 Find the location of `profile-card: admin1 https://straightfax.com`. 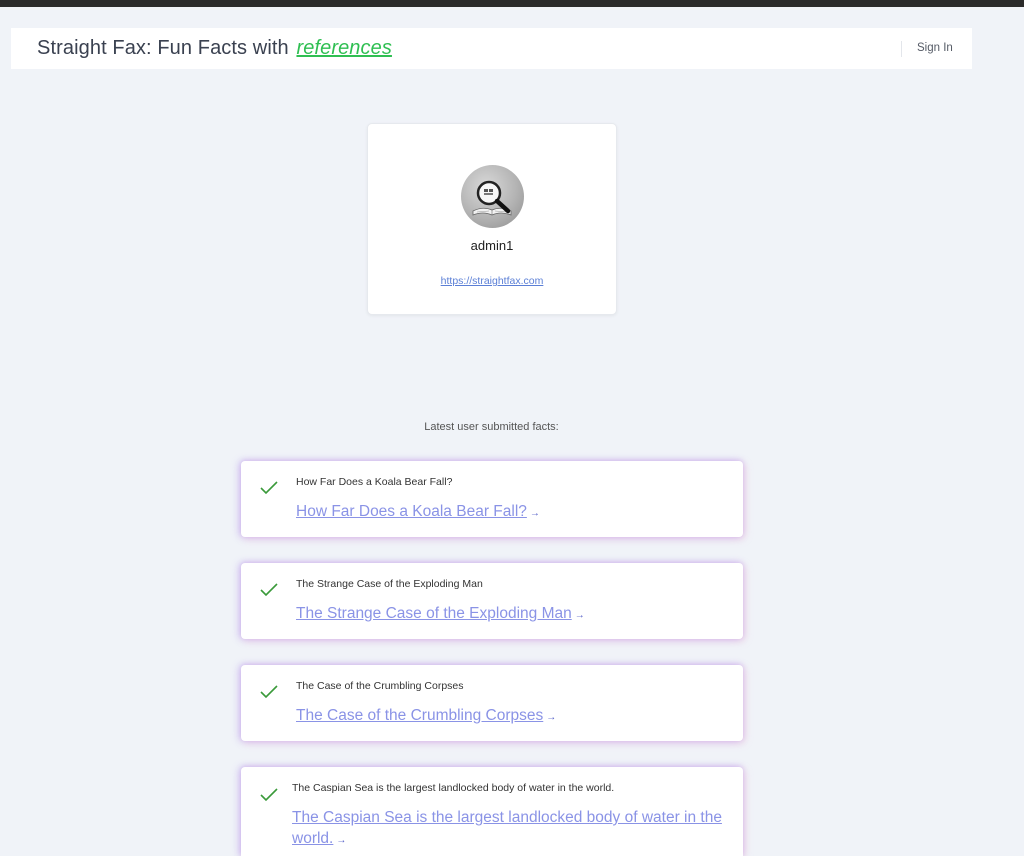

profile-card: admin1 https://straightfax.com is located at coordinates (492, 219).